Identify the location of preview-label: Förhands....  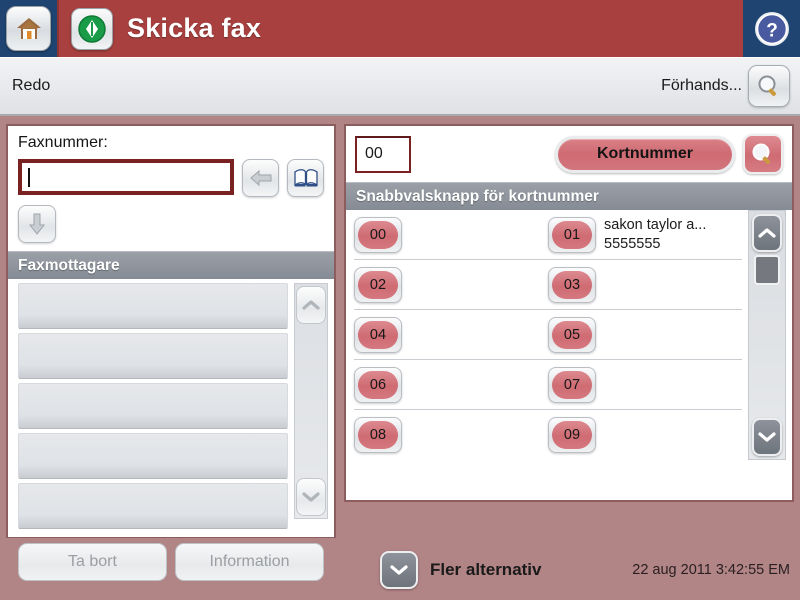
(701, 85).